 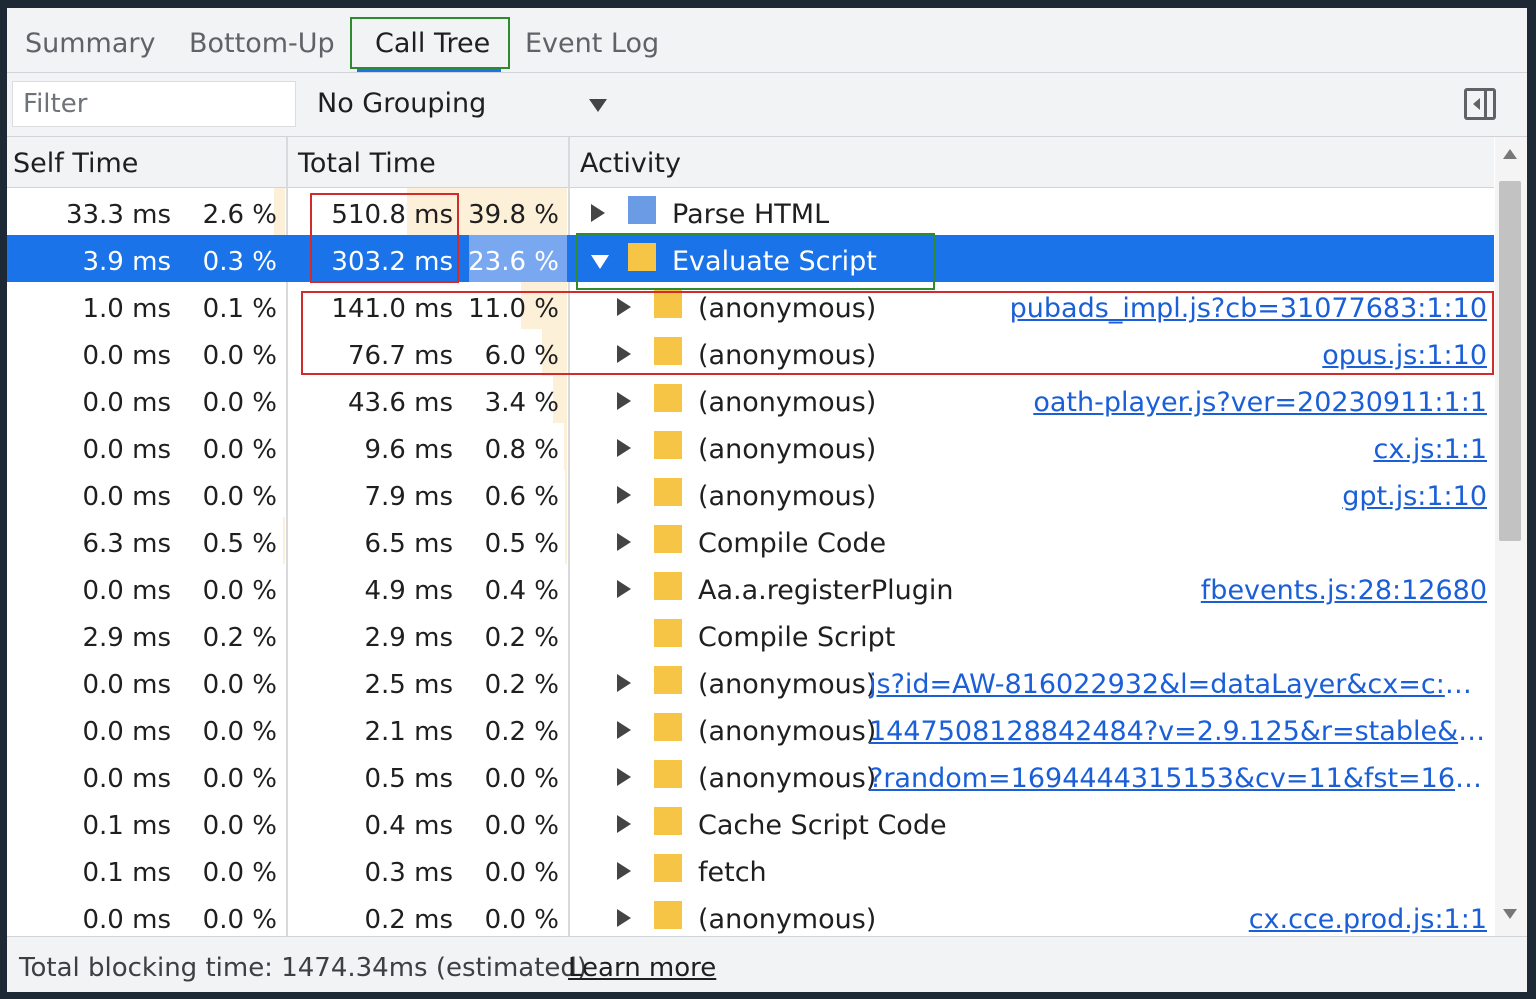 What do you see at coordinates (1178, 446) in the screenshot?
I see `source-link: cx.js:1:1` at bounding box center [1178, 446].